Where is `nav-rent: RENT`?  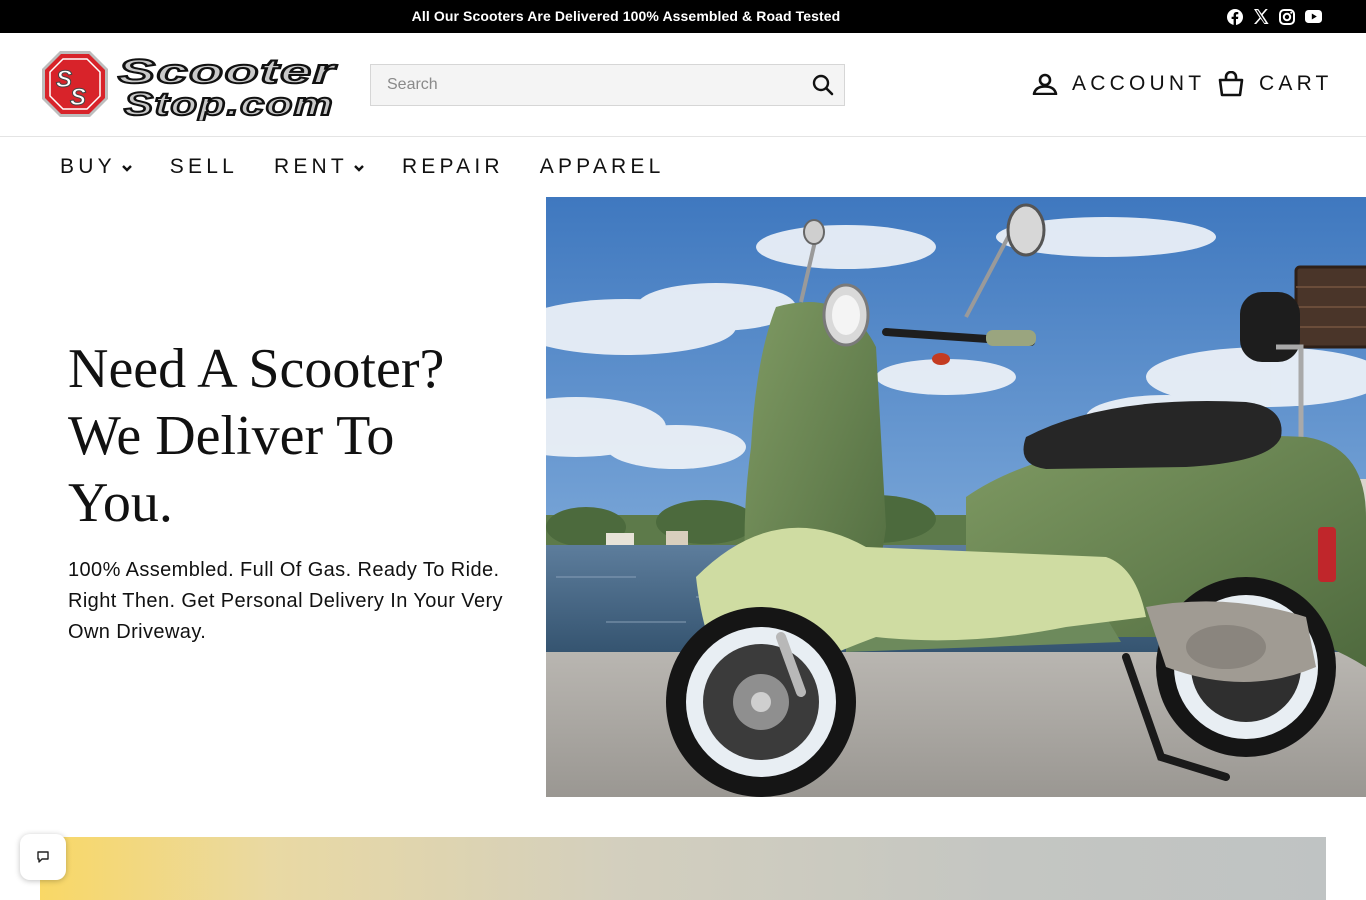 nav-rent: RENT is located at coordinates (320, 167).